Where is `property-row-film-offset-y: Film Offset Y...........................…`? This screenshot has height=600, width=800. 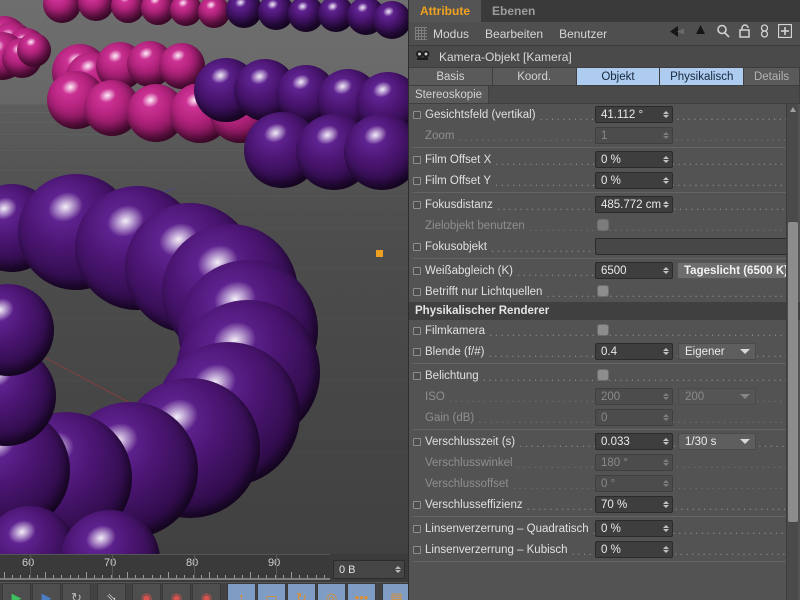 property-row-film-offset-y: Film Offset Y...........................… is located at coordinates (604, 180).